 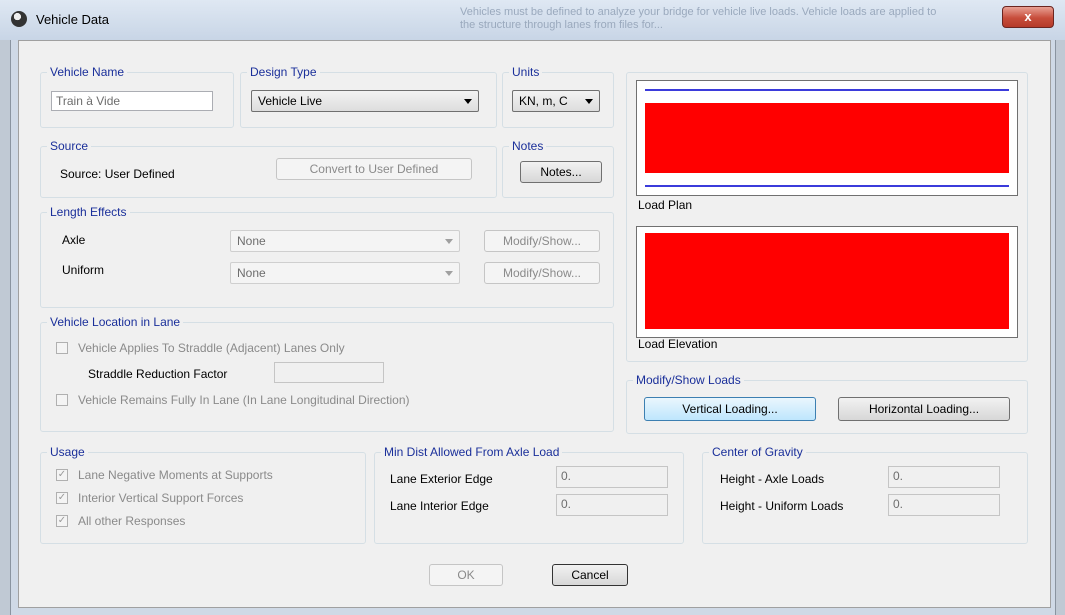 I want to click on convert-to-user-defined-button: Convert to User Defined, so click(x=374, y=169).